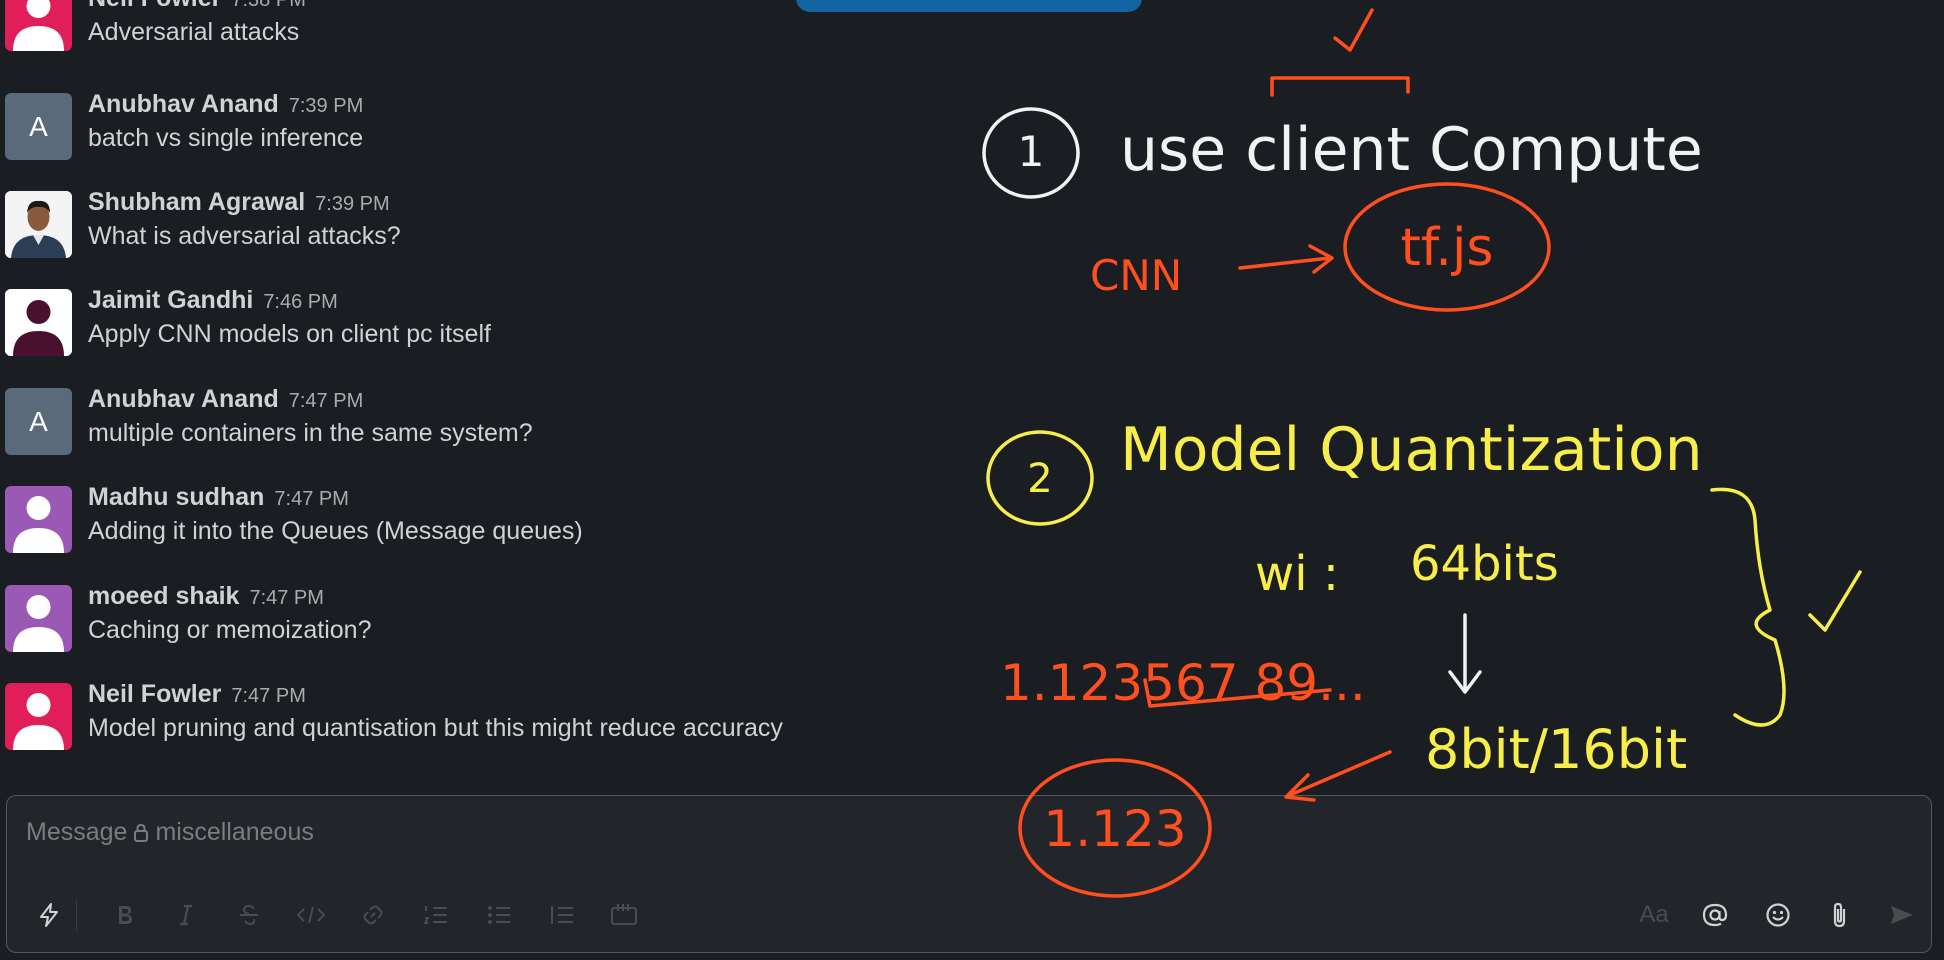 Image resolution: width=1944 pixels, height=960 pixels. I want to click on message-item: Neil Fowler 7:38 PM Adversarial attacks, so click(470, 38).